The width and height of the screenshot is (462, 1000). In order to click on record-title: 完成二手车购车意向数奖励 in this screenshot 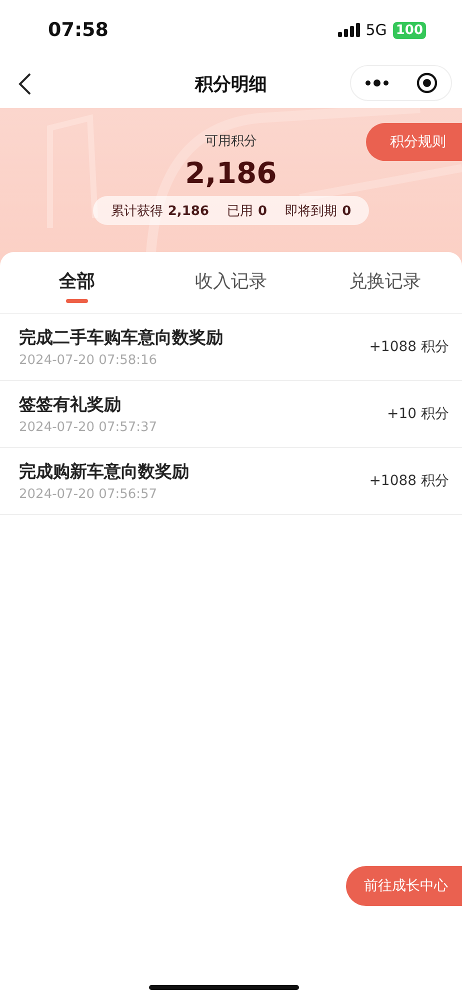, I will do `click(121, 338)`.